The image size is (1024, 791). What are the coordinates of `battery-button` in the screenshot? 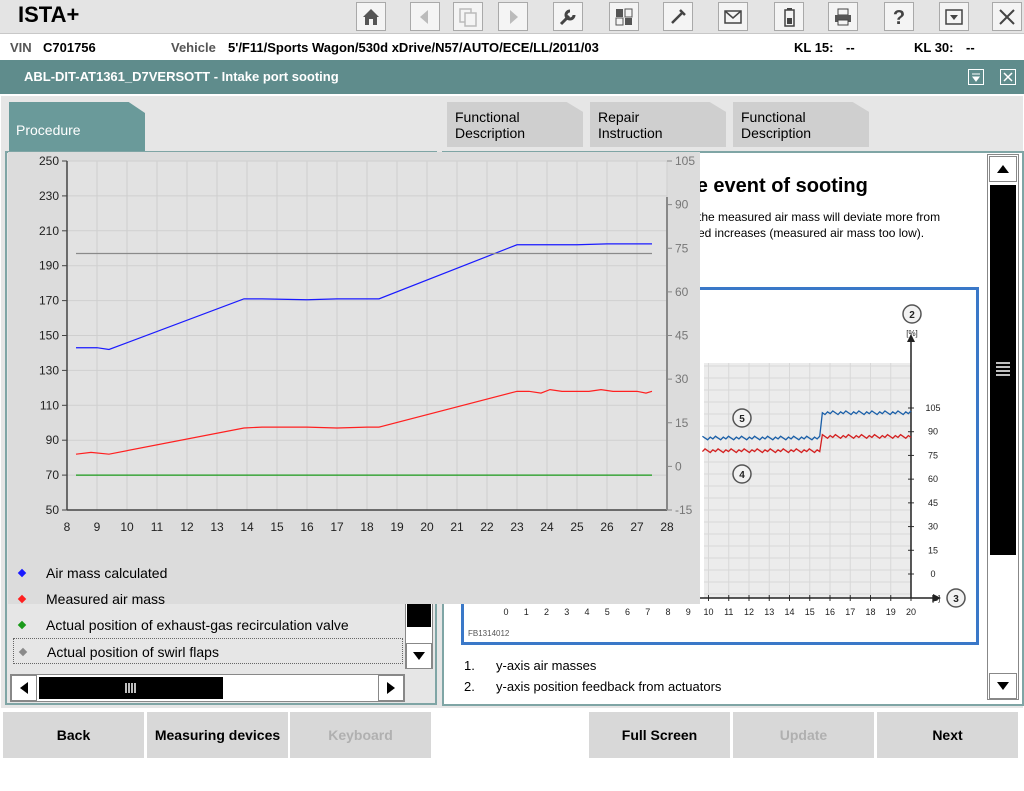 It's located at (789, 16).